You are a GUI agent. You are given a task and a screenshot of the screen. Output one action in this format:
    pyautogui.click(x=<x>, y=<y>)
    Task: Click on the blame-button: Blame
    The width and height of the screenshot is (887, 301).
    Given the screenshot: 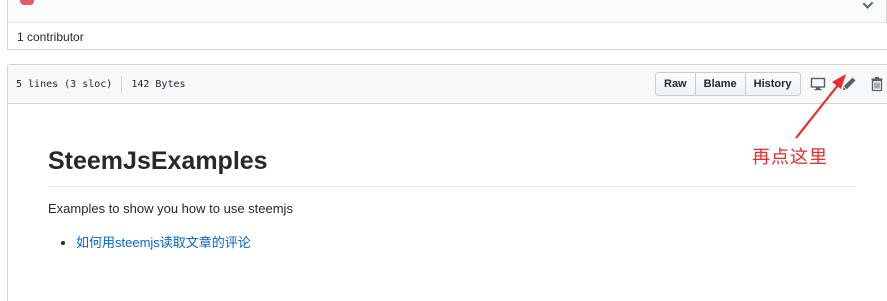 What is the action you would take?
    pyautogui.click(x=720, y=84)
    